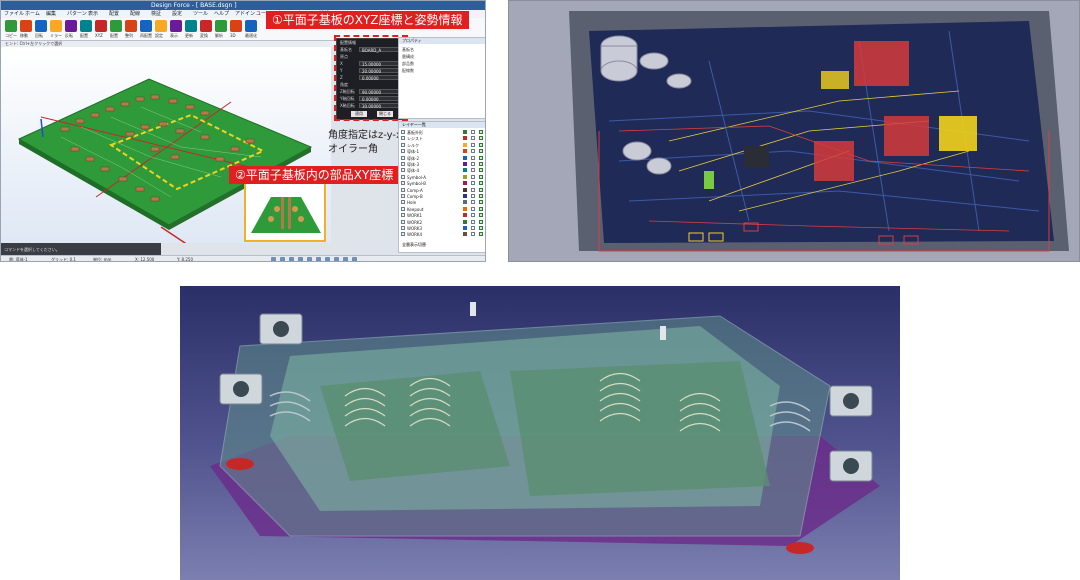 The image size is (1080, 580). What do you see at coordinates (443, 215) in the screenshot?
I see `layer-row: WORK1` at bounding box center [443, 215].